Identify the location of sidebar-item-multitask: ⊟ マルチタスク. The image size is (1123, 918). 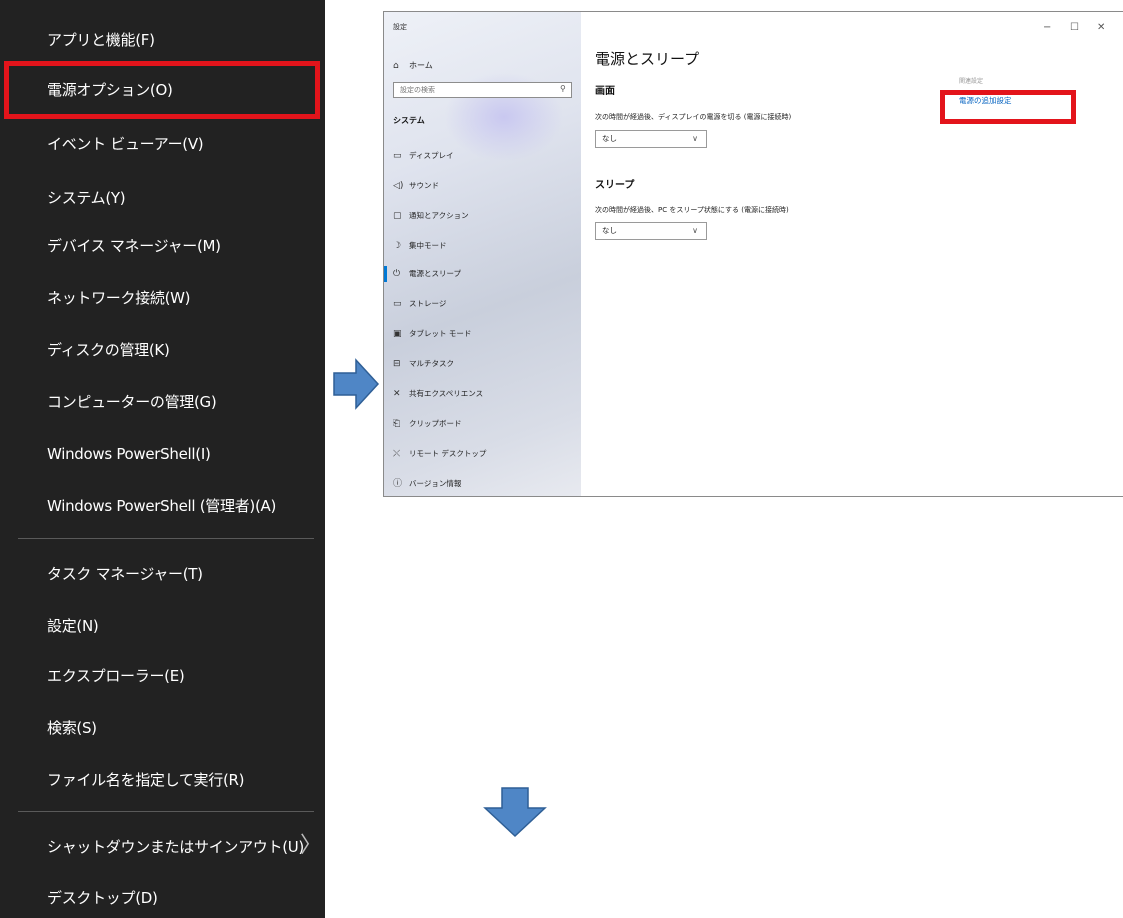
(423, 364).